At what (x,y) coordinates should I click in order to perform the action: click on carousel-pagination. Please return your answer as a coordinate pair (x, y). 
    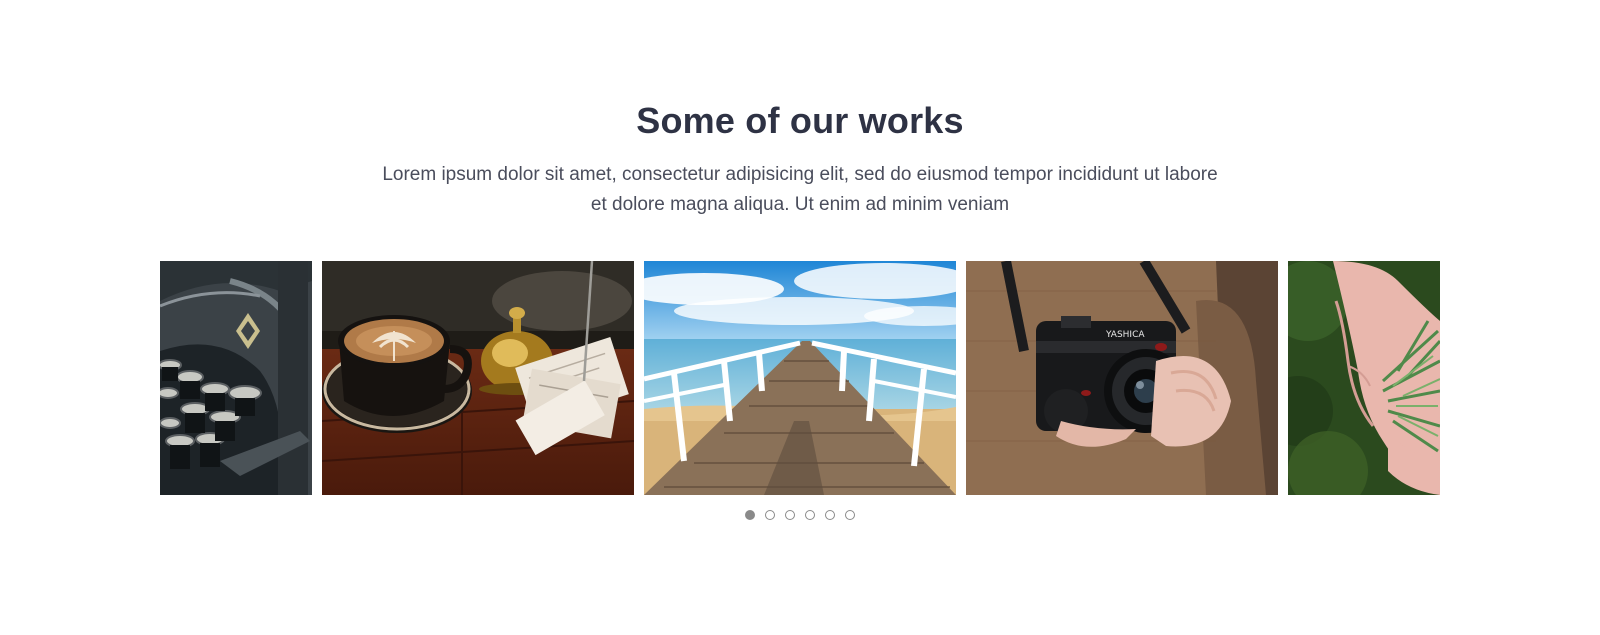
    Looking at the image, I should click on (800, 516).